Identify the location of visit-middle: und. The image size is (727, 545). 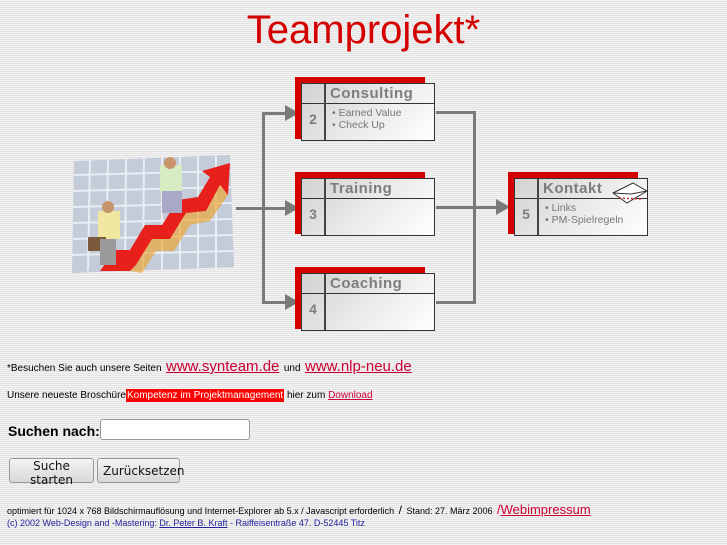
(292, 368).